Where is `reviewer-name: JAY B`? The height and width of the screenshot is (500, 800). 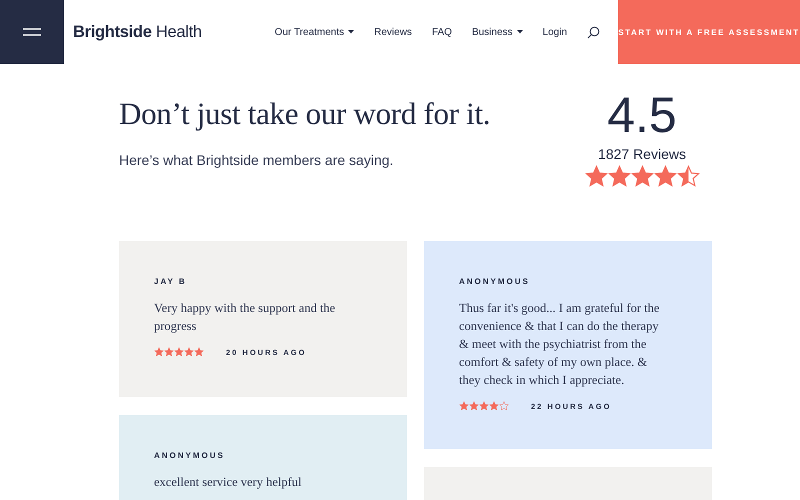
reviewer-name: JAY B is located at coordinates (171, 281).